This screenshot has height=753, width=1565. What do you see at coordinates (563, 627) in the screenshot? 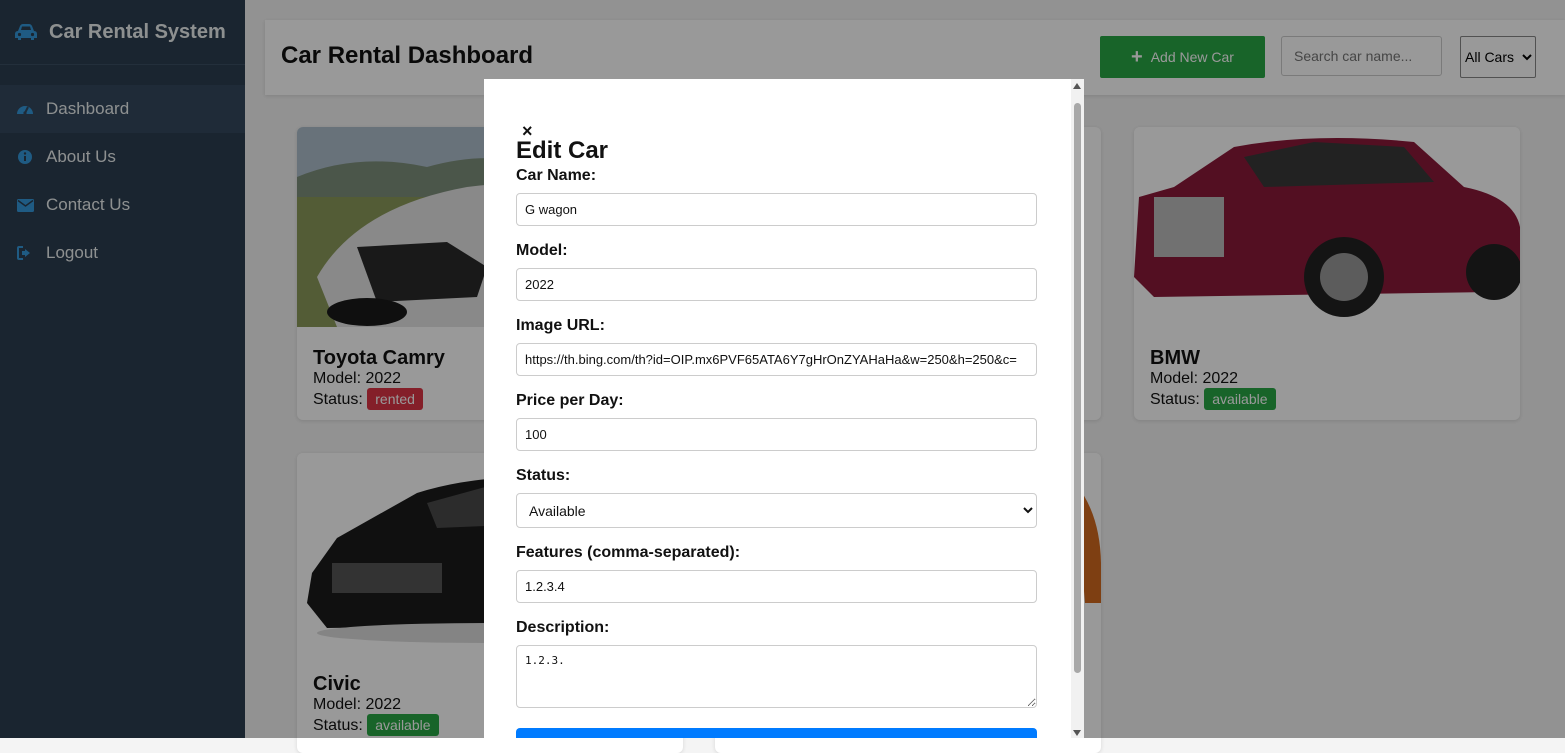
I see `description-label: Description:` at bounding box center [563, 627].